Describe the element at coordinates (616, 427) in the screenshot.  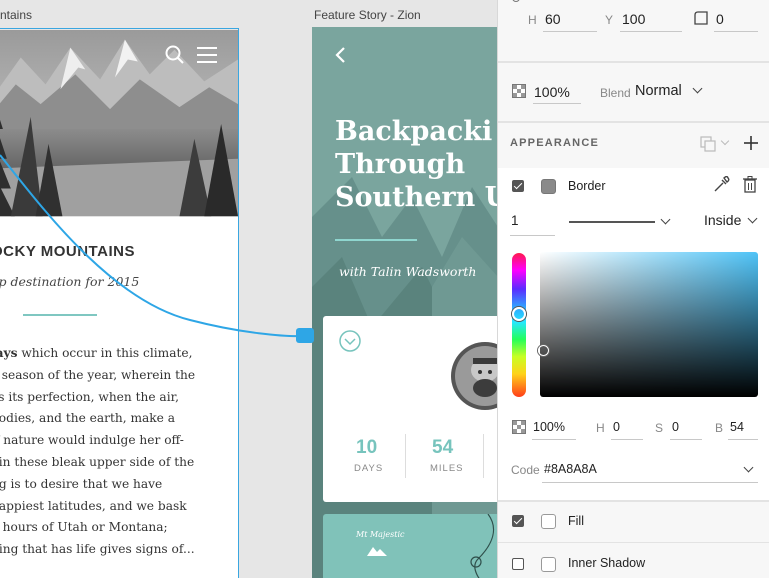
I see `hue-input: 0` at that location.